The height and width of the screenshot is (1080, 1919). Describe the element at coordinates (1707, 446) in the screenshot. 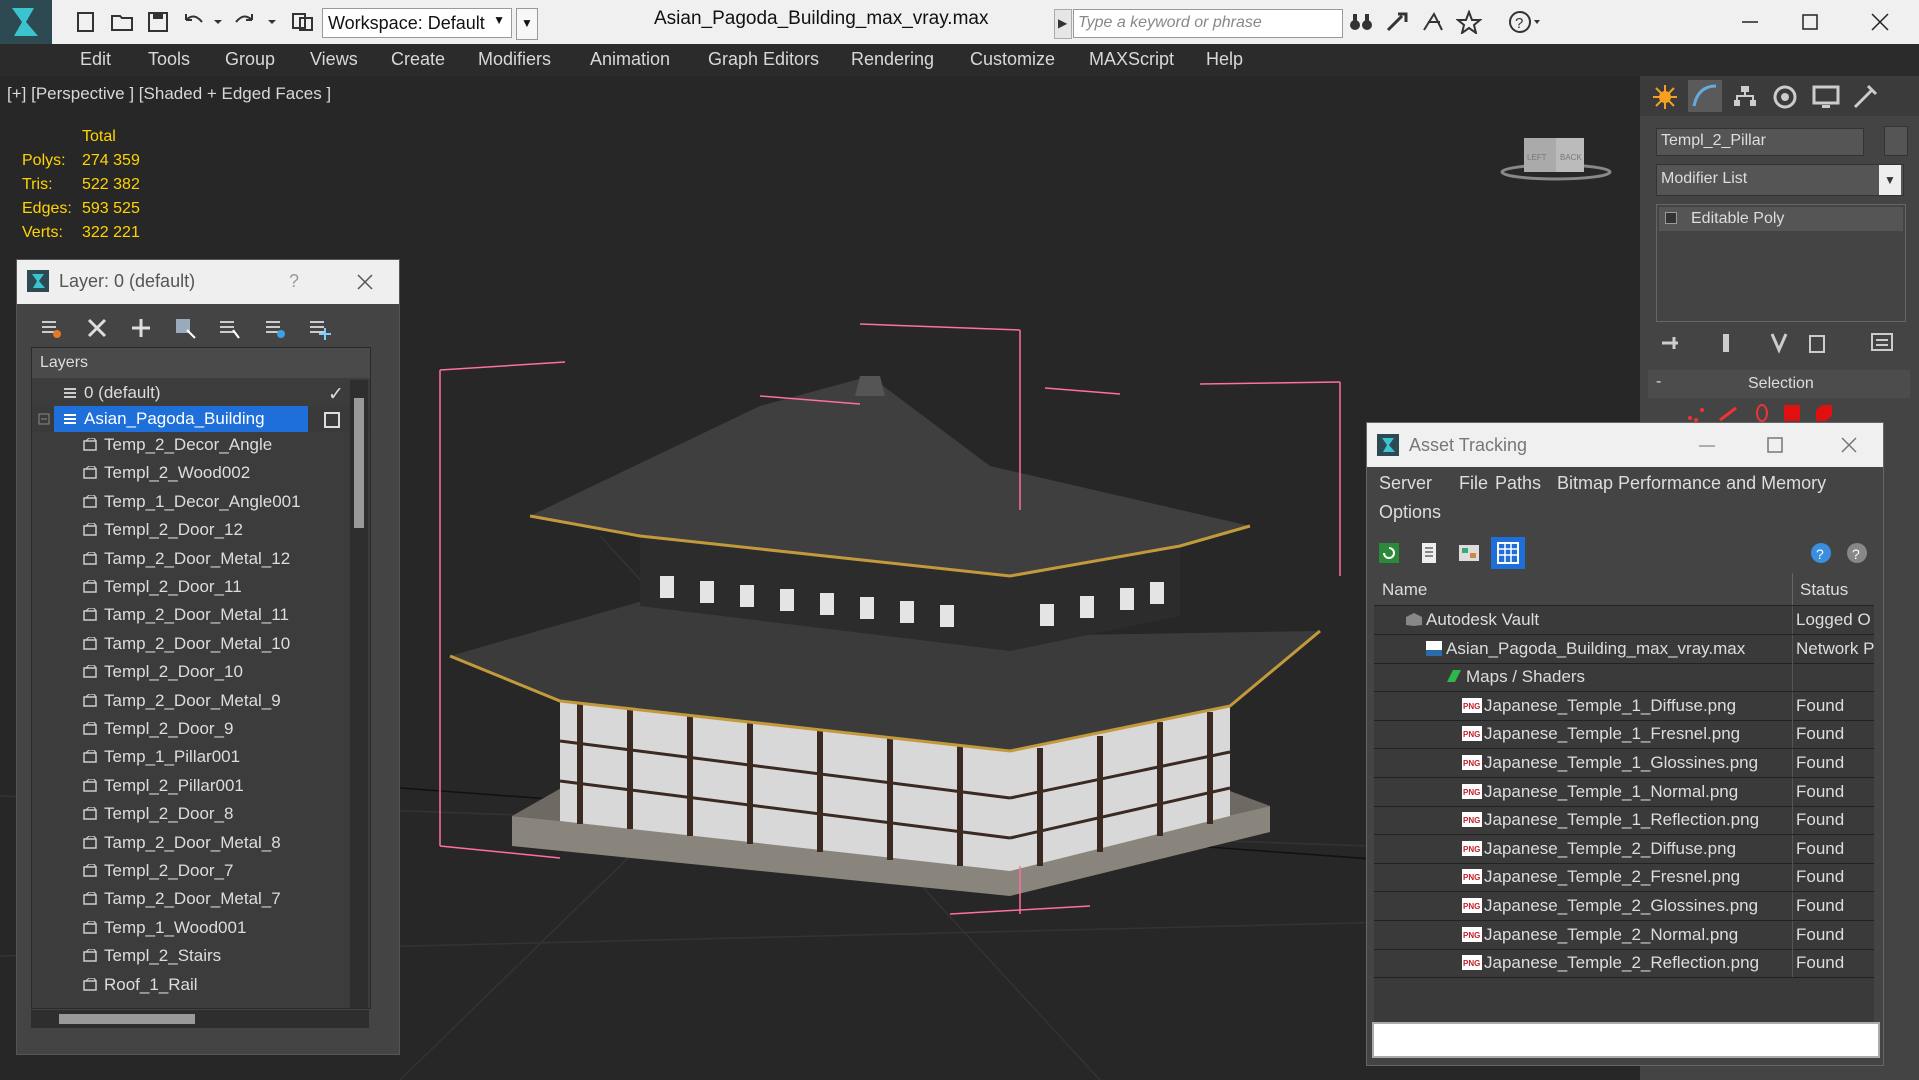

I see `minimize-icon` at that location.